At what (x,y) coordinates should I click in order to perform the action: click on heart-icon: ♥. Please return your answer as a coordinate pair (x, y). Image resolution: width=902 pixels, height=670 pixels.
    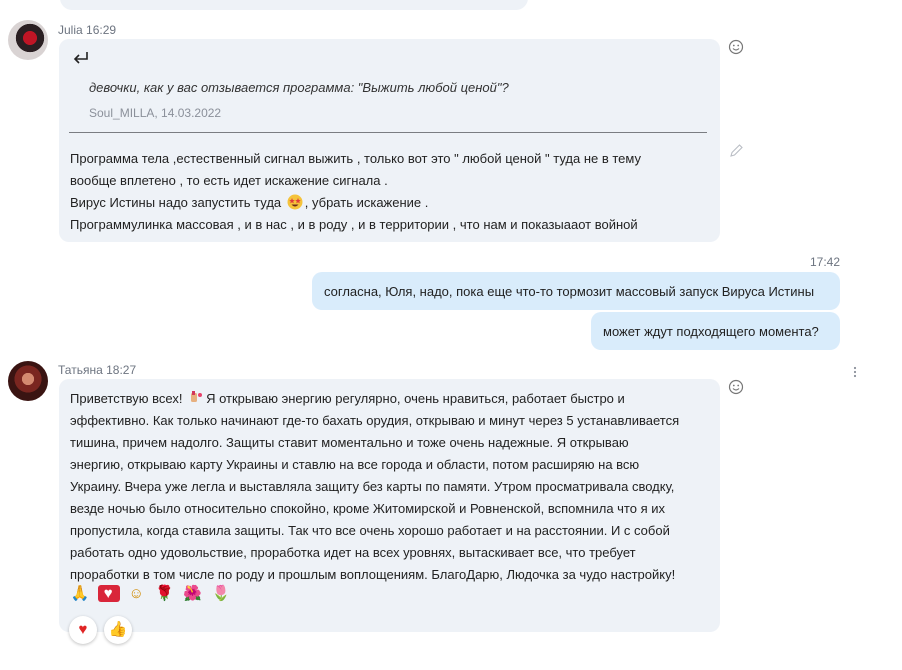
    Looking at the image, I should click on (83, 629).